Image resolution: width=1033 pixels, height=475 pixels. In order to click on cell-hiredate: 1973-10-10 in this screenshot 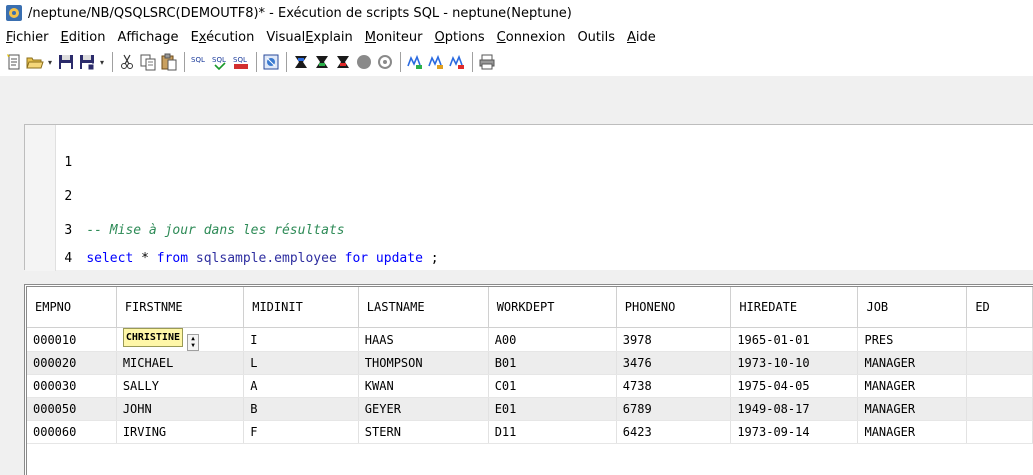, I will do `click(794, 363)`.